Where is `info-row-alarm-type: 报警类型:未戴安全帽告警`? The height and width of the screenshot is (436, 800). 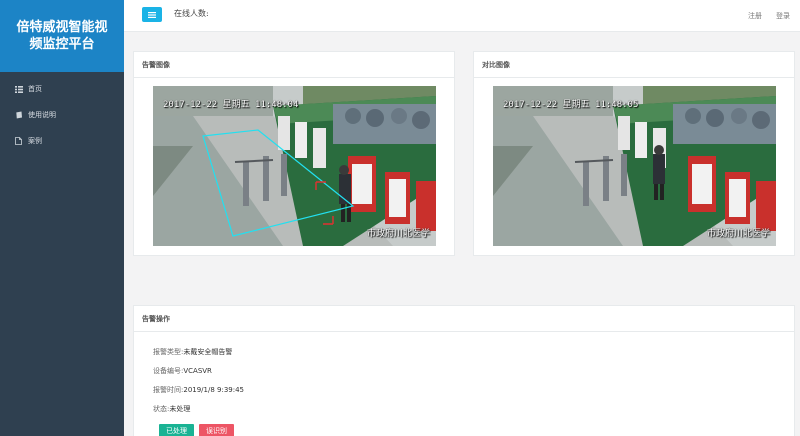 info-row-alarm-type: 报警类型:未戴安全帽告警 is located at coordinates (198, 356).